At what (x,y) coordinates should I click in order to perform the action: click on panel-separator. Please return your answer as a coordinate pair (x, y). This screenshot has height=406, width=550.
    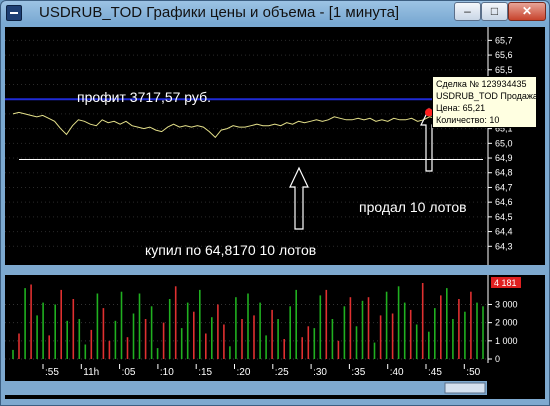
    Looking at the image, I should click on (275, 270).